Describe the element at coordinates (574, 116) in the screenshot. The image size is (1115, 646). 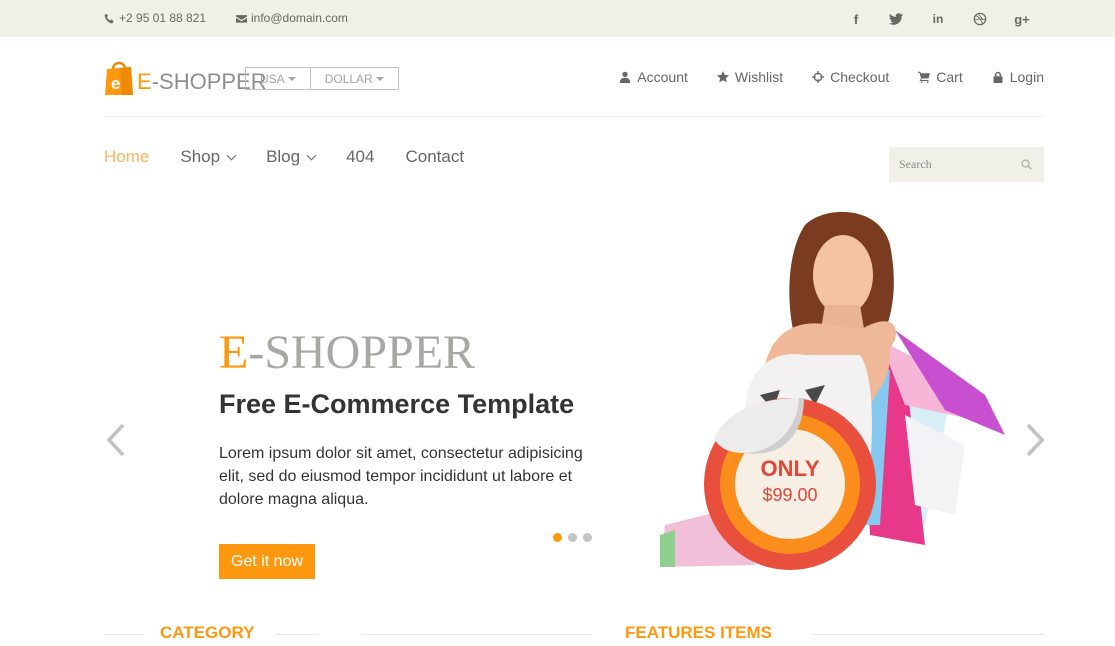
I see `header-divider` at that location.